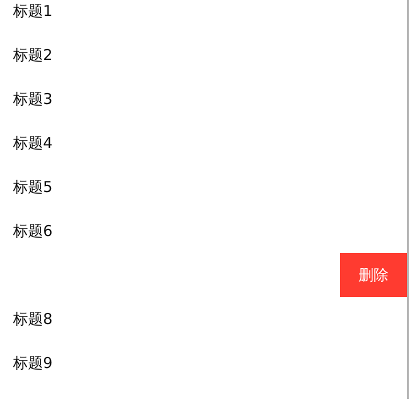 This screenshot has width=409, height=410. Describe the element at coordinates (373, 275) in the screenshot. I see `delete-button: 删除` at that location.